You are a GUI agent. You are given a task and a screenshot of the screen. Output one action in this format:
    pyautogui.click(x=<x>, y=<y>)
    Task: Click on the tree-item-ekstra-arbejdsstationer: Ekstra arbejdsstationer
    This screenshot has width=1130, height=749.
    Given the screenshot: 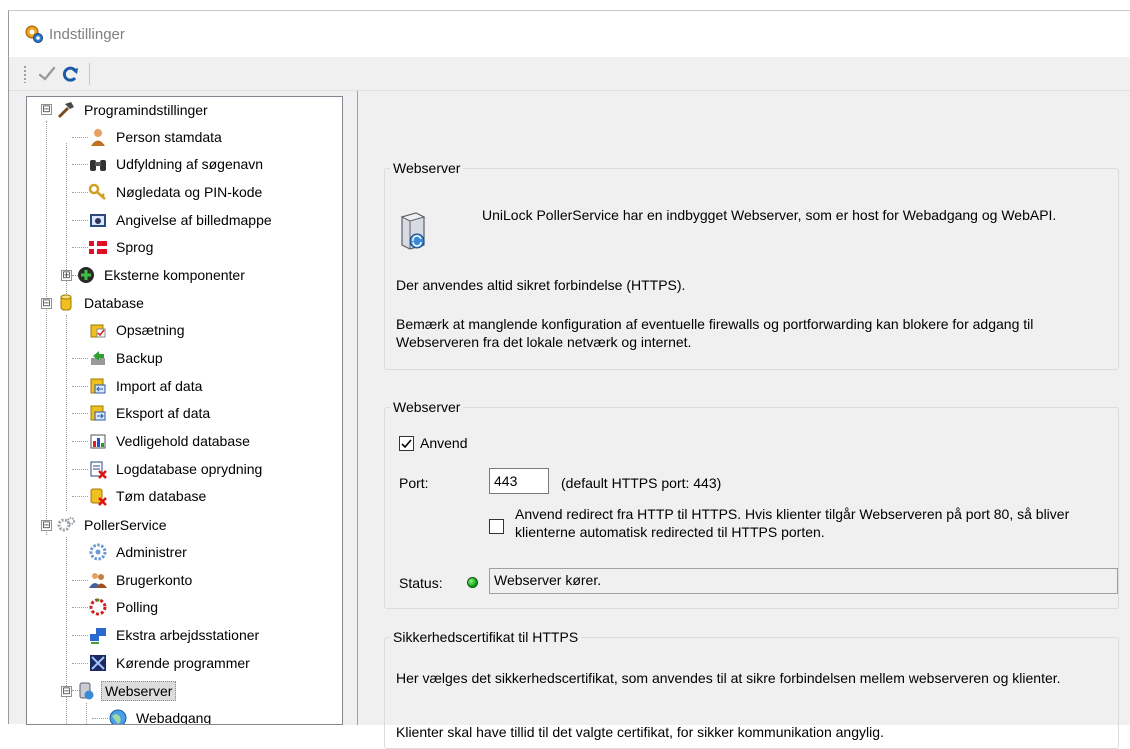 What is the action you would take?
    pyautogui.click(x=174, y=635)
    